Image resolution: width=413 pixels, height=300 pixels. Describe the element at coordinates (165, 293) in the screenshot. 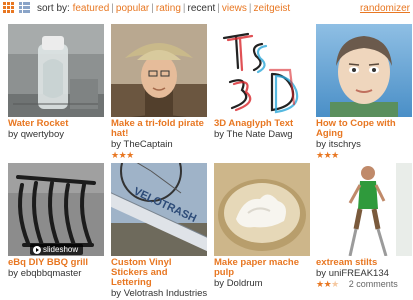

I see `author-name: Velotrash Industries` at that location.